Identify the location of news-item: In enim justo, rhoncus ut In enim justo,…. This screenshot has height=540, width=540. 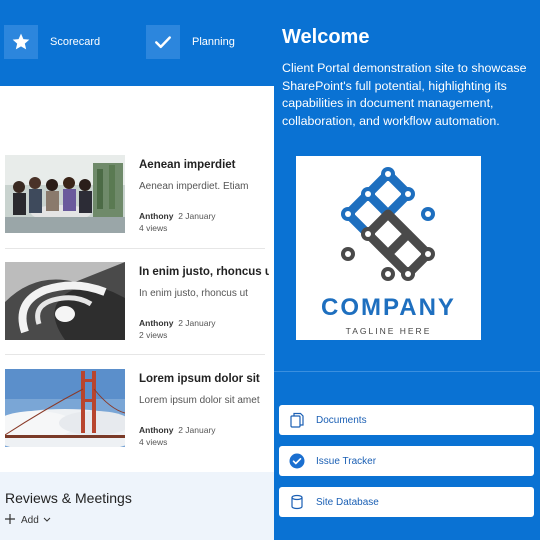
(137, 302).